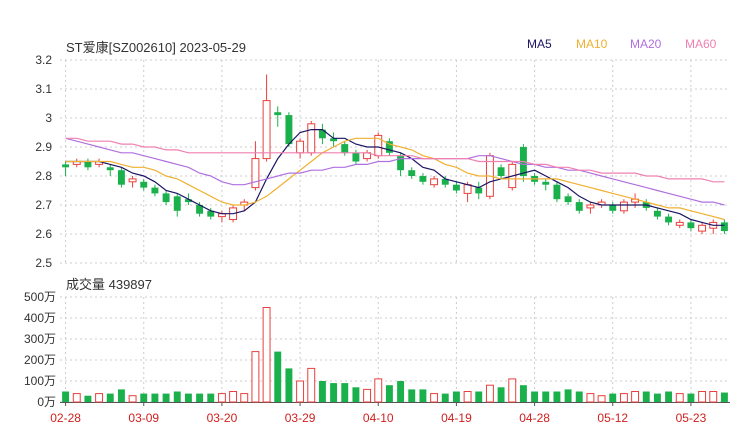 The width and height of the screenshot is (740, 440). What do you see at coordinates (691, 418) in the screenshot?
I see `x-tick-label: 05-23` at bounding box center [691, 418].